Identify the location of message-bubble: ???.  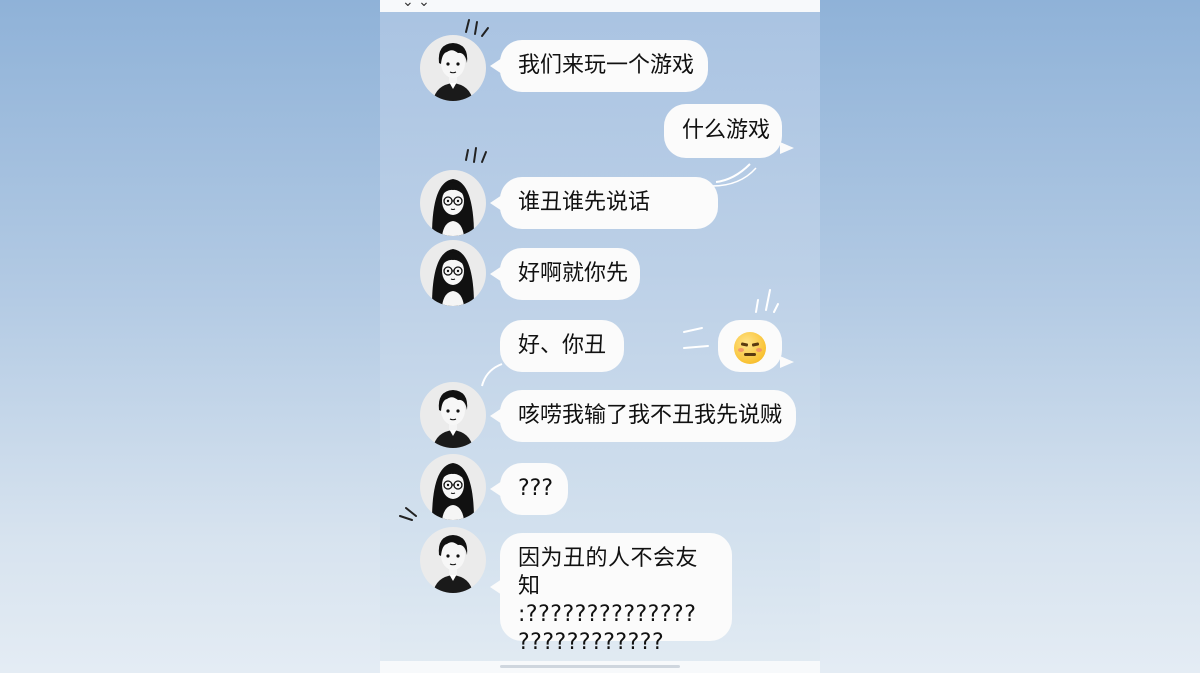
(529, 489).